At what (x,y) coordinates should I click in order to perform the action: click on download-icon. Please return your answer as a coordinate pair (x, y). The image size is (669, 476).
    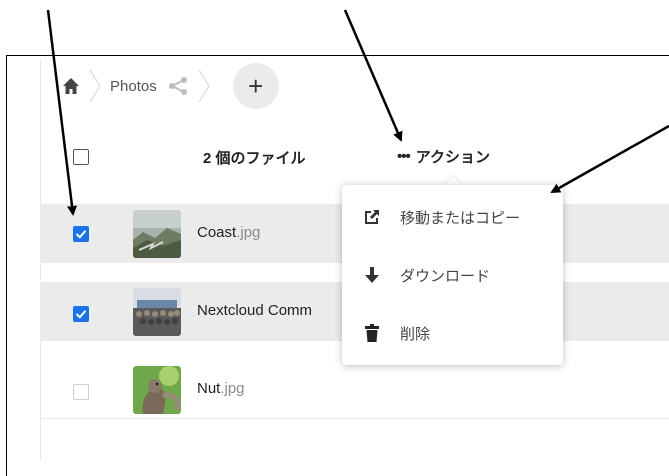
    Looking at the image, I should click on (372, 275).